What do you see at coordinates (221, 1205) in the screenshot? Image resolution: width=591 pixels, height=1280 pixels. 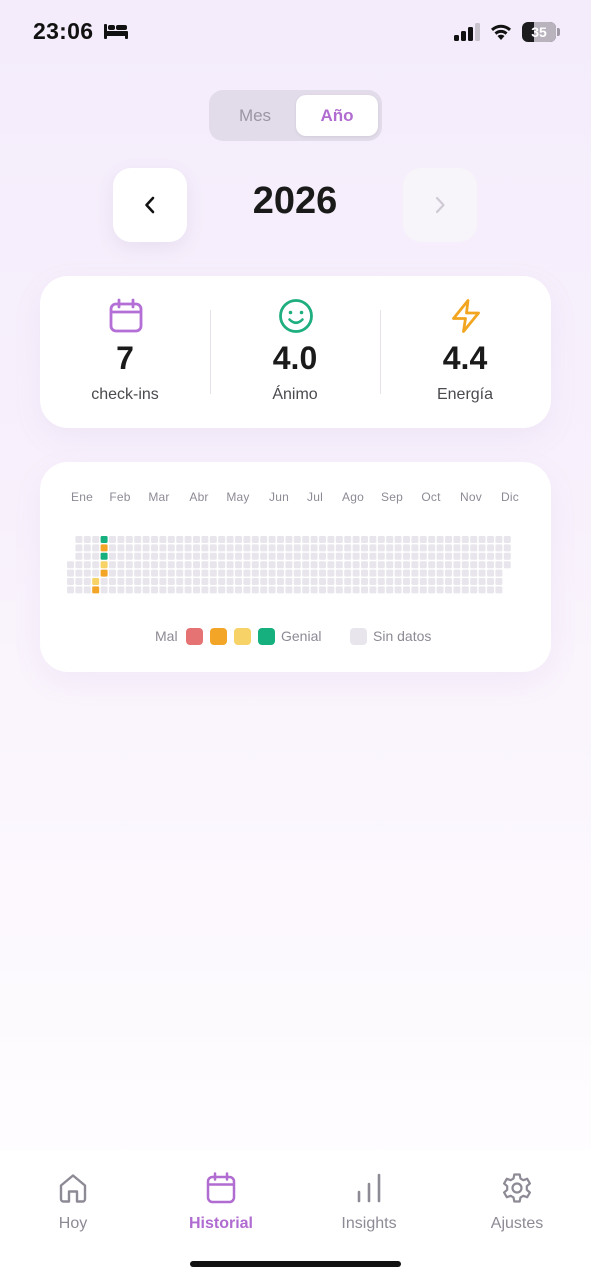 I see `tab-historial: Historial` at bounding box center [221, 1205].